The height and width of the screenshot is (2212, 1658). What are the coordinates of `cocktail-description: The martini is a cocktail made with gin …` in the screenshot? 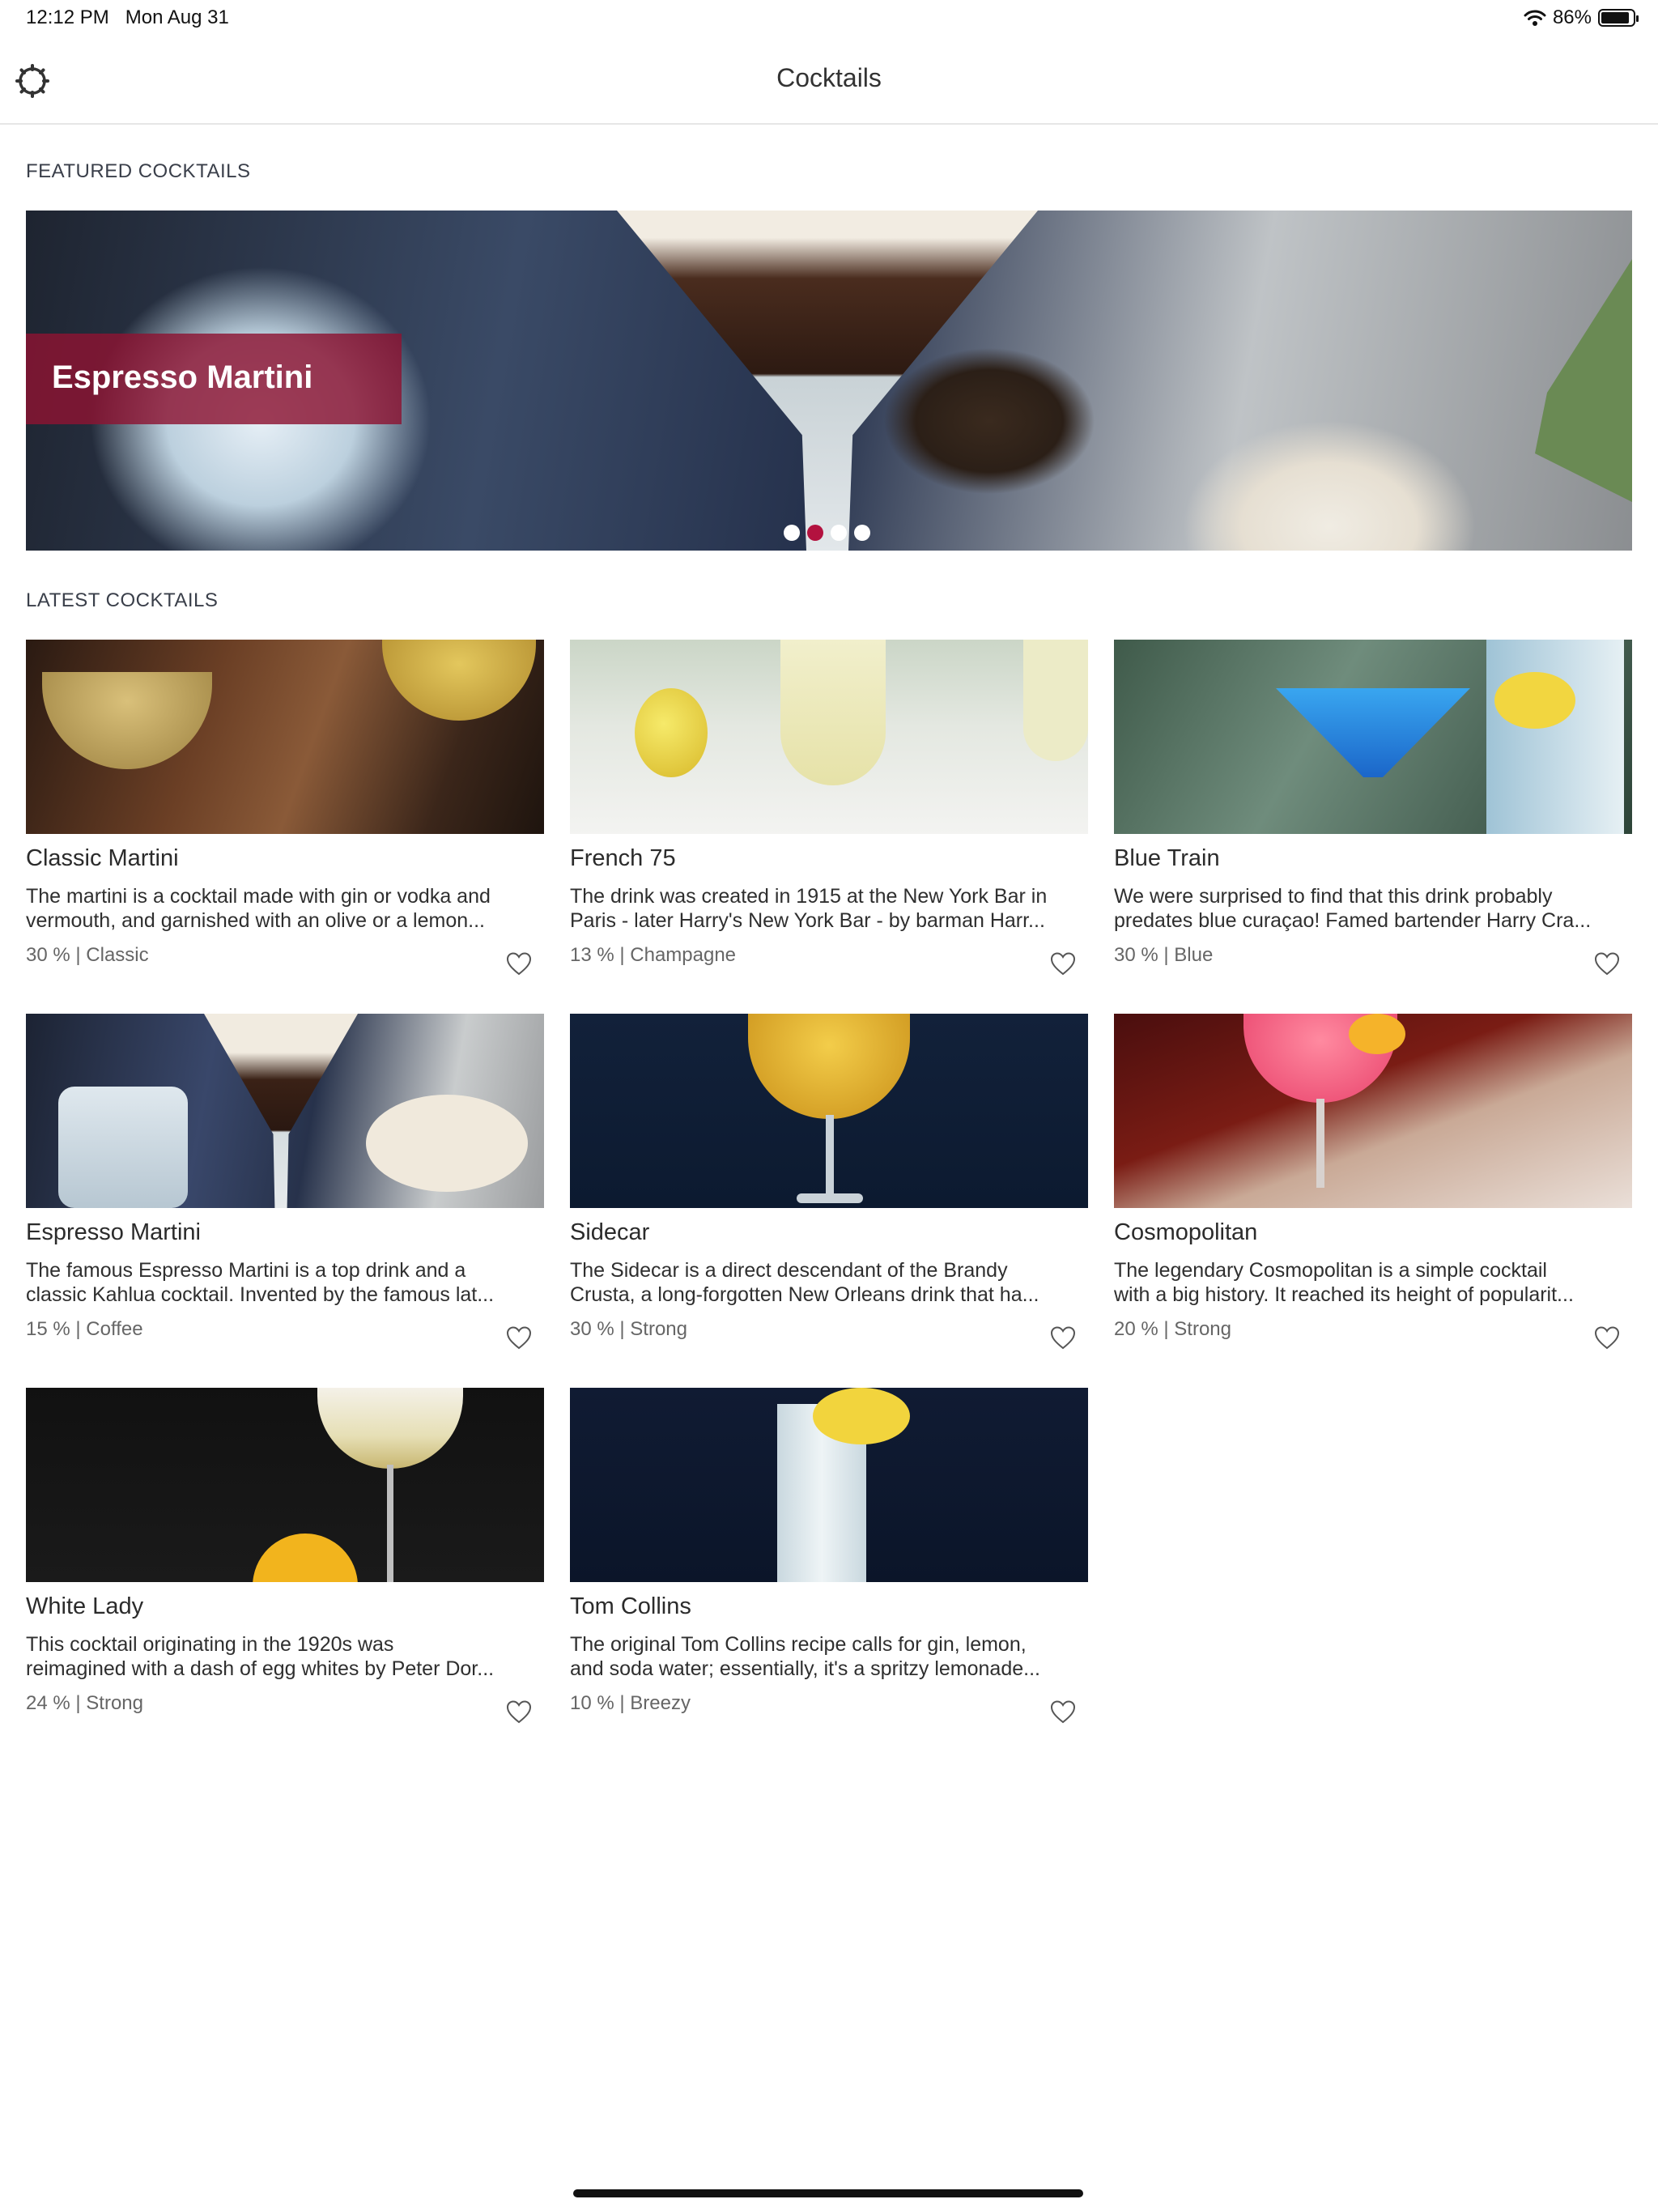 It's located at (285, 909).